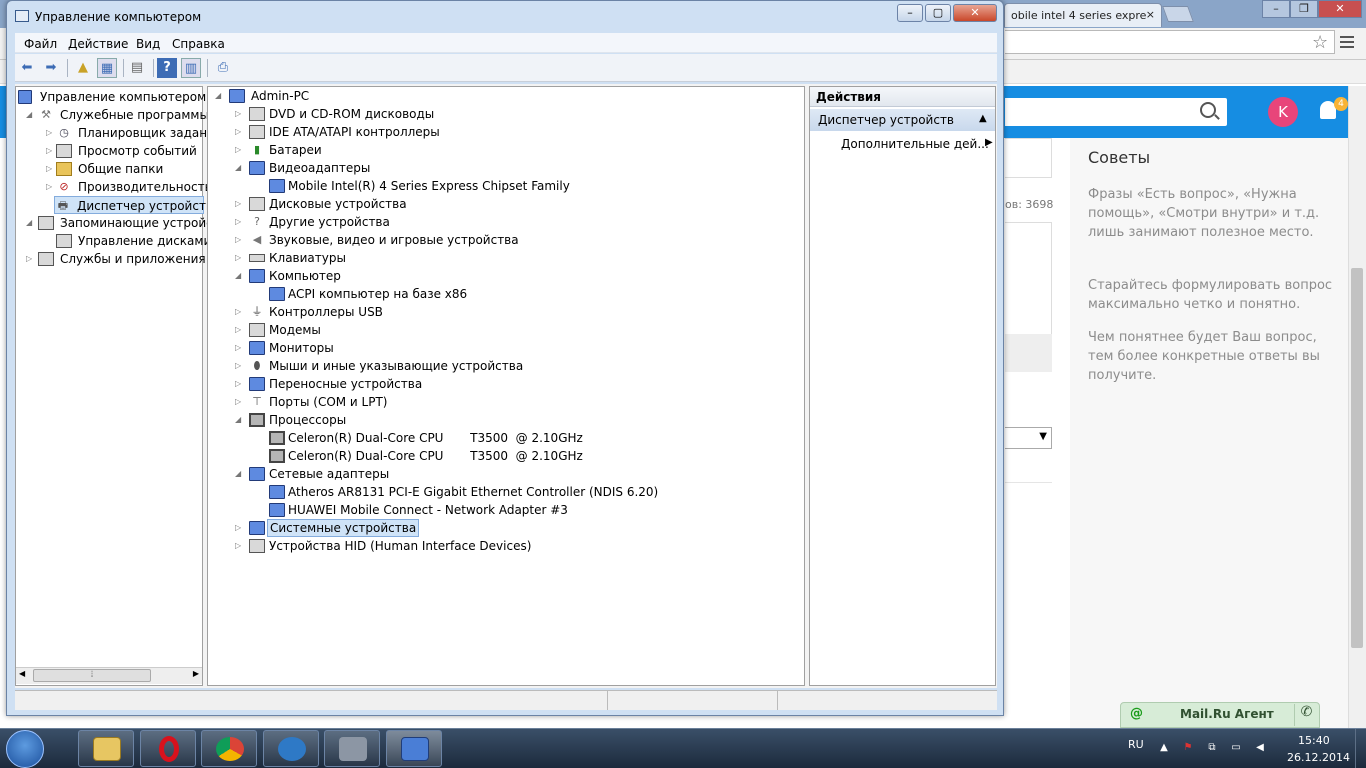  Describe the element at coordinates (92, 675) in the screenshot. I see `scrollbar-thumb: ⦙` at that location.